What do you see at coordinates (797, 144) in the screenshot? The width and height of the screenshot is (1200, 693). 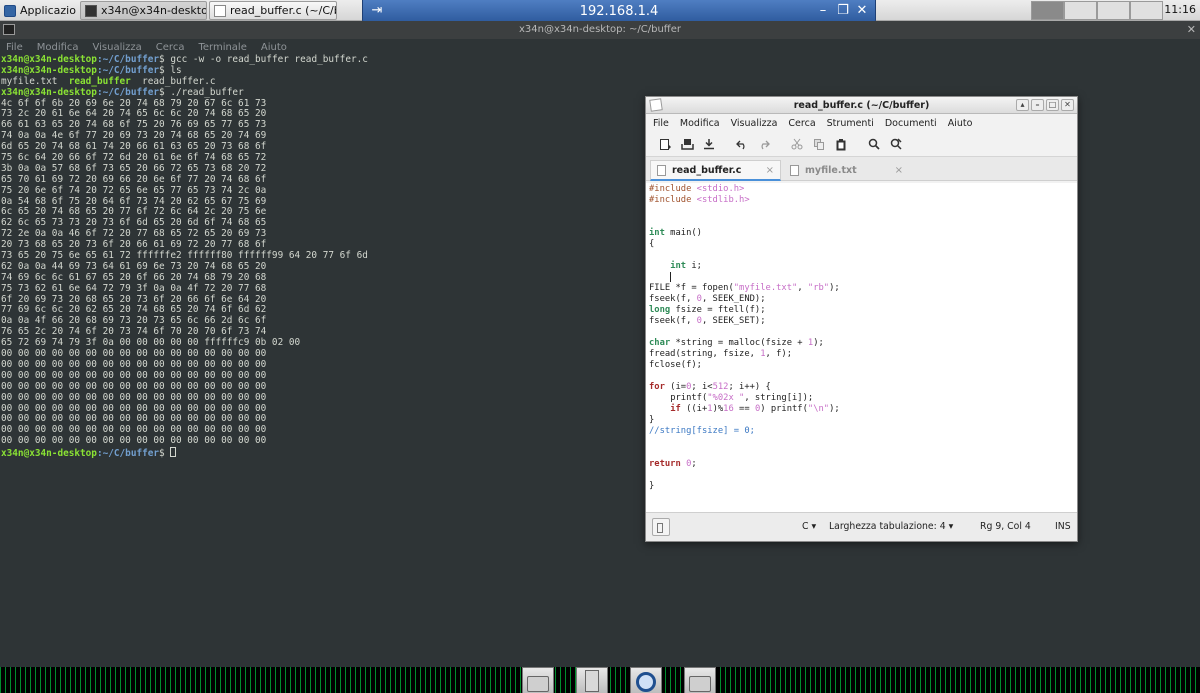 I see `cut-icon` at bounding box center [797, 144].